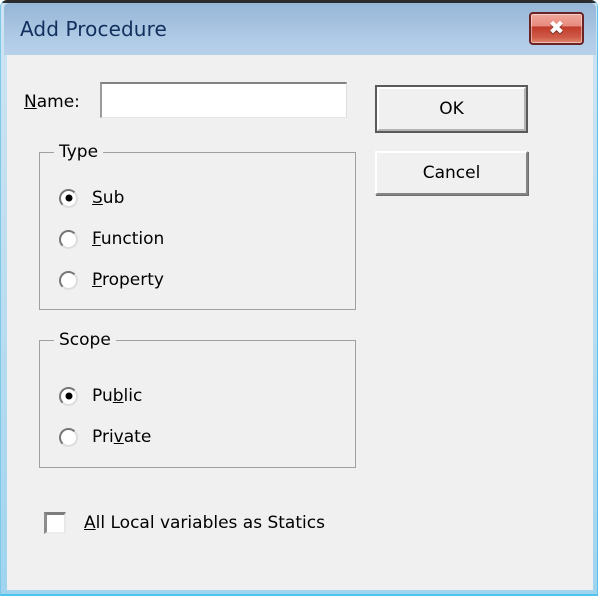 This screenshot has height=596, width=598. I want to click on radio-type-function: Function, so click(111, 239).